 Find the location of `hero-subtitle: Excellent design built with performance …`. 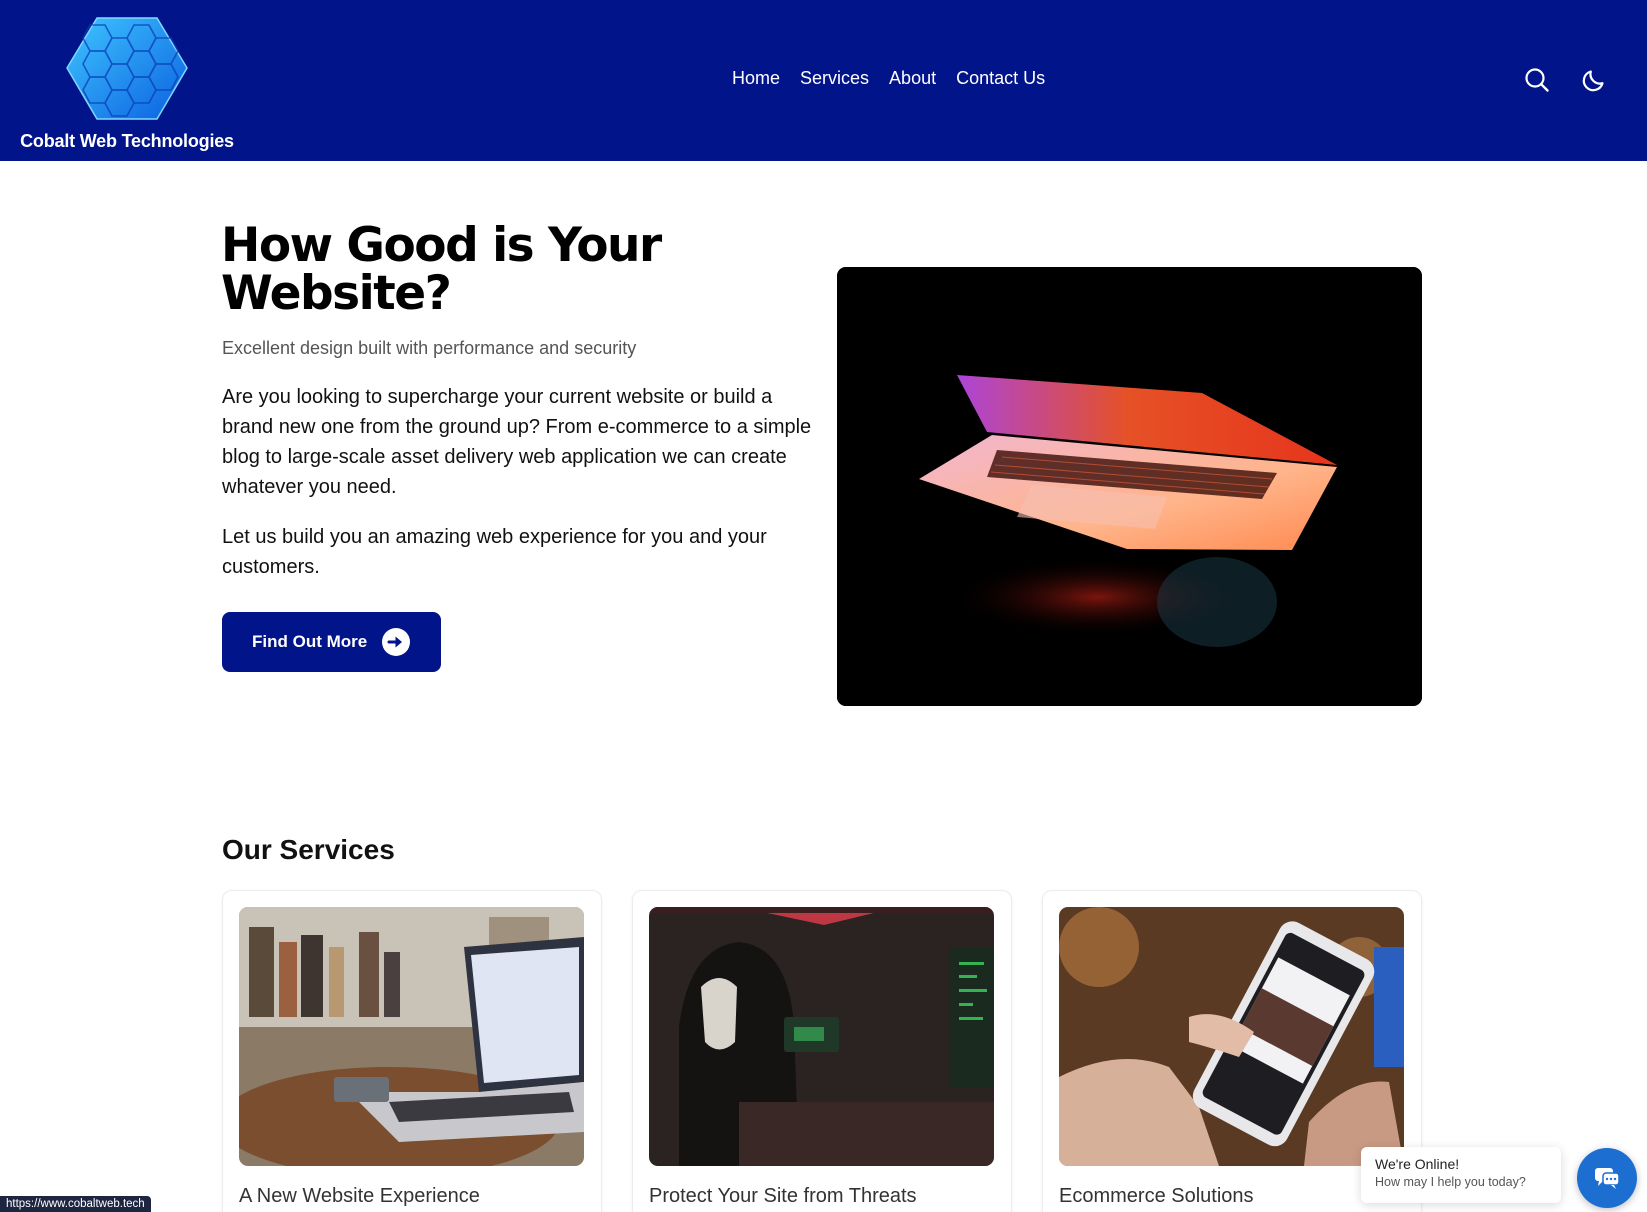

hero-subtitle: Excellent design built with performance … is located at coordinates (429, 348).